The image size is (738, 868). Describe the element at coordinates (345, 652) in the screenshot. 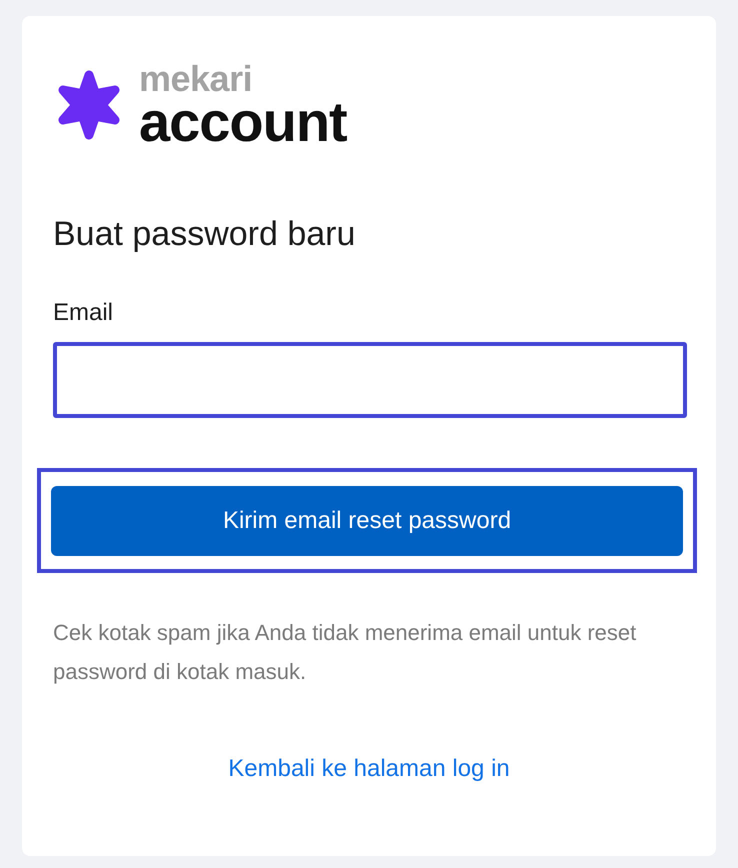

I see `help-text: Cek kotak spam jika Anda tidak menerima email untuk reset password di kotak masuk.` at that location.